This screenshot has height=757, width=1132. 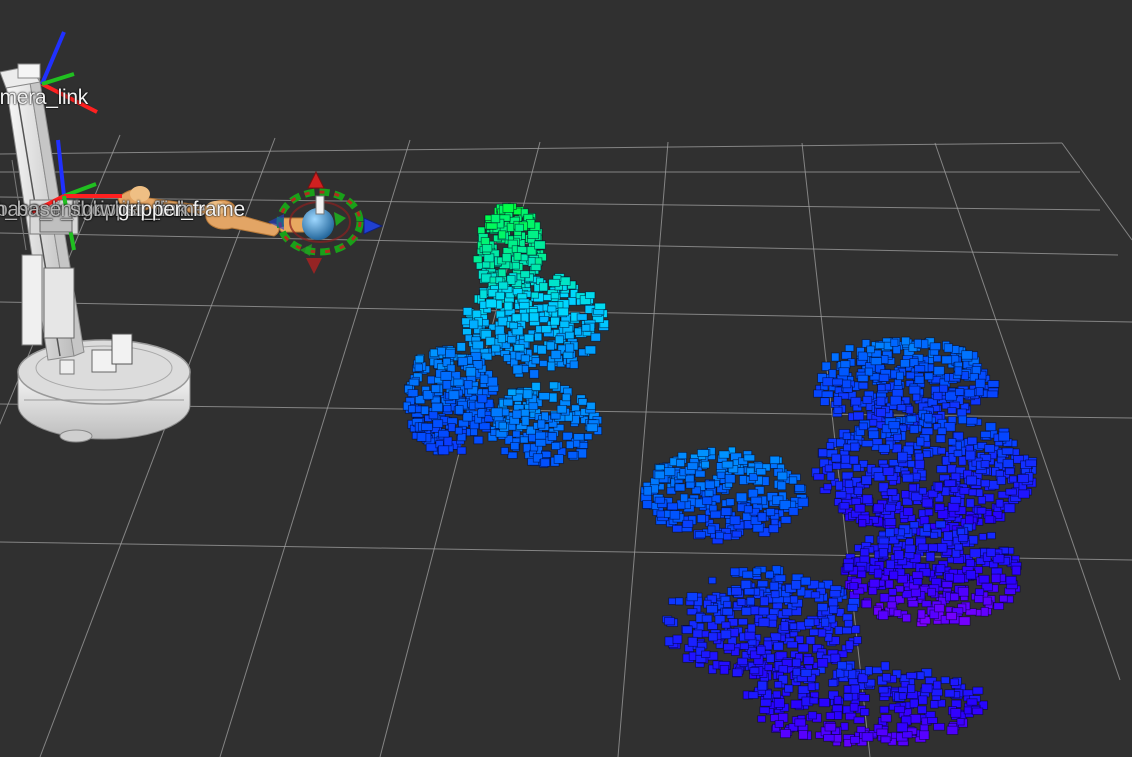 I want to click on move-z-arrow-handle, so click(x=316, y=179).